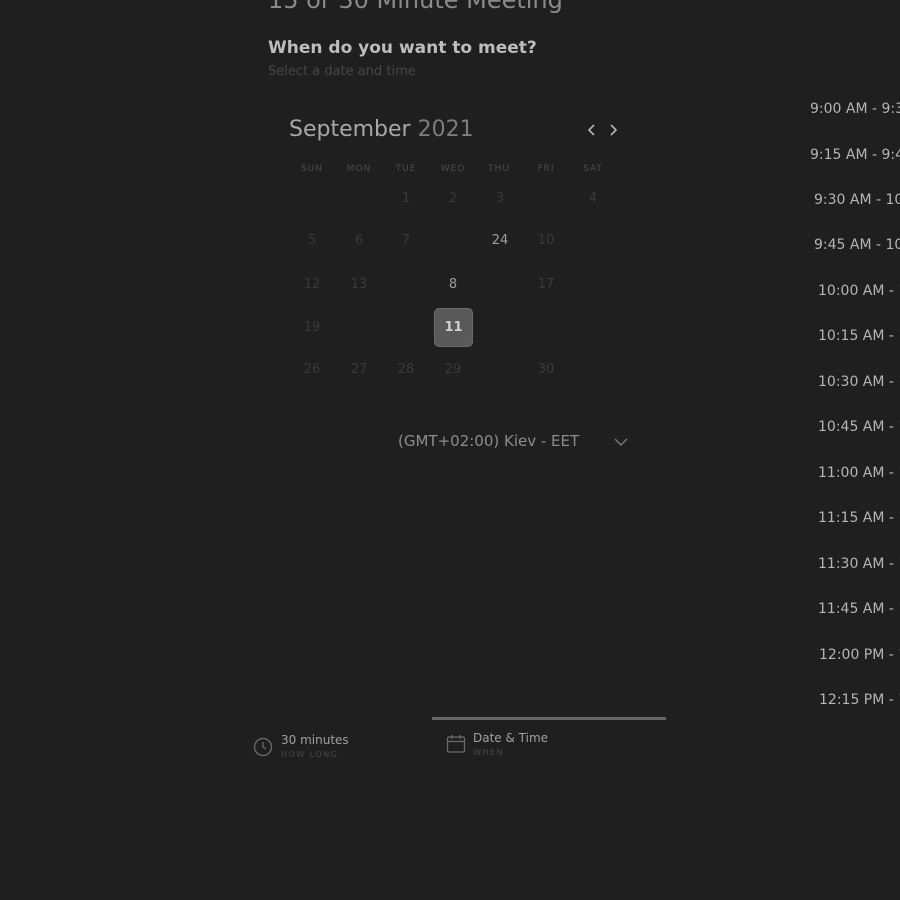 The width and height of the screenshot is (900, 900). I want to click on meeting-title: 15 or 30 Minute Meeting, so click(415, 7).